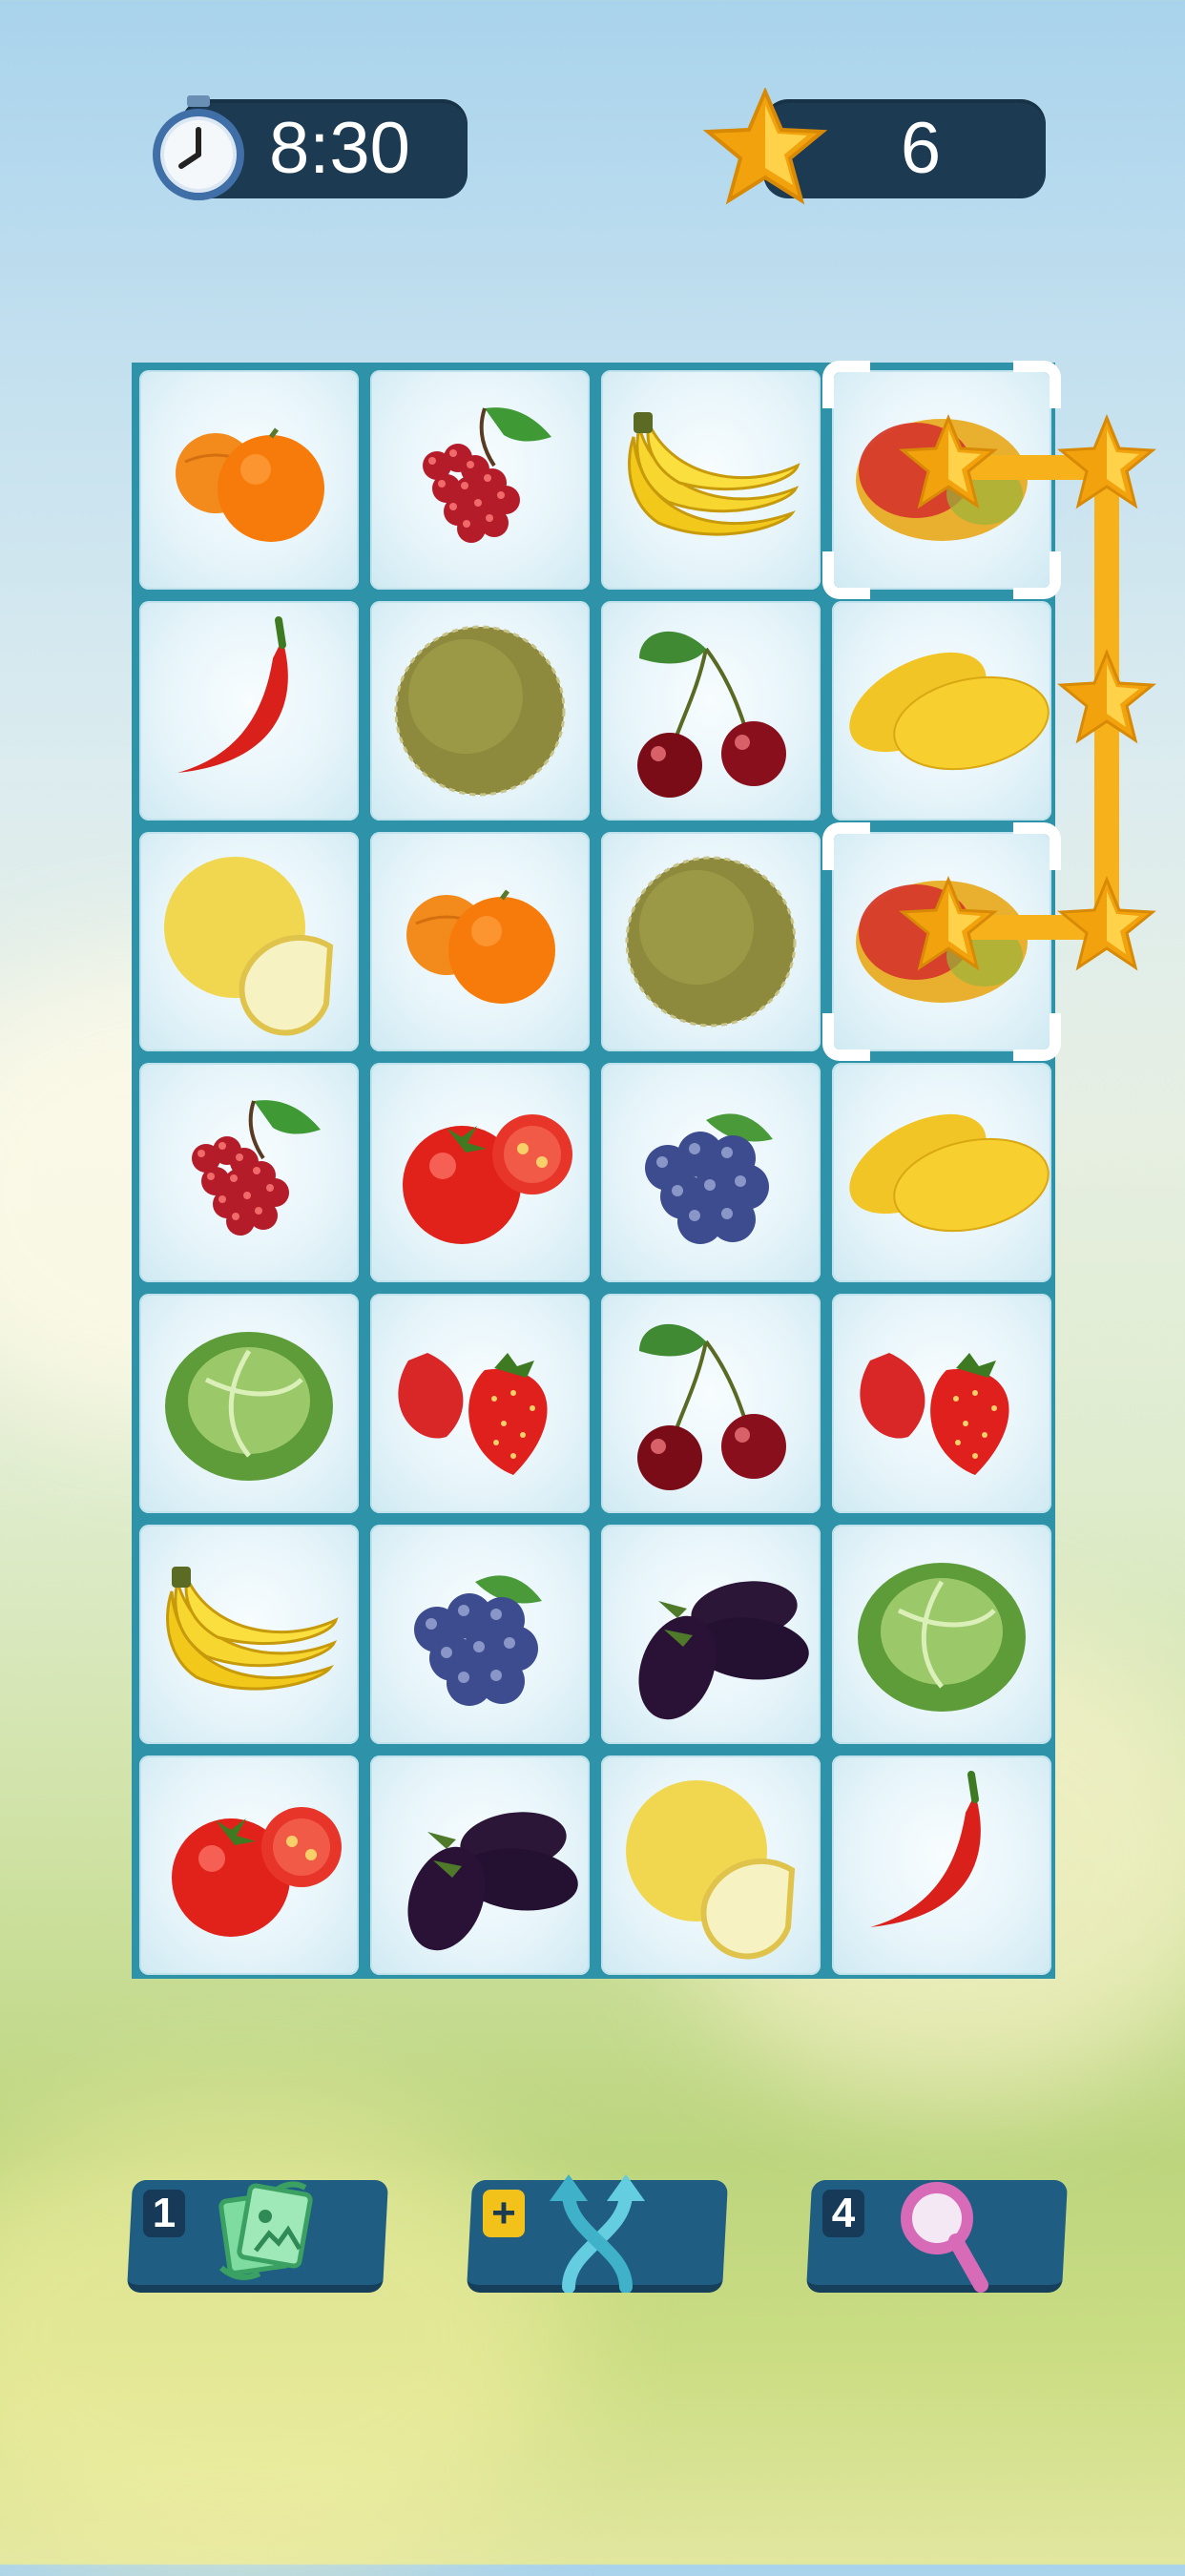 This screenshot has width=1185, height=2576. What do you see at coordinates (765, 148) in the screenshot?
I see `star-icon` at bounding box center [765, 148].